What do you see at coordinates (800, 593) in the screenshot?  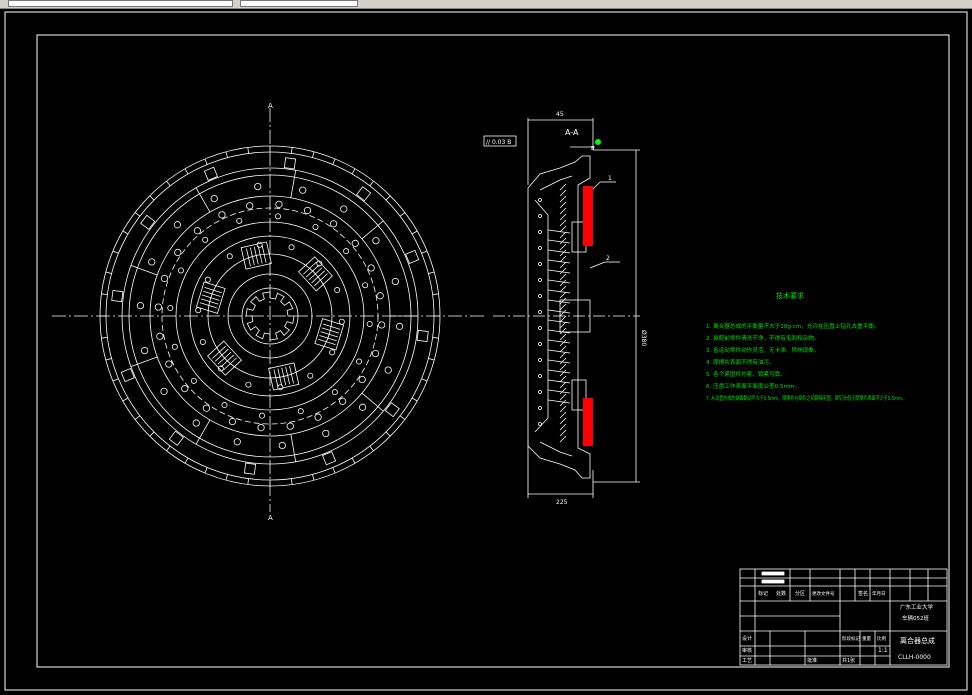 I see `tb-header-zone: 分区` at bounding box center [800, 593].